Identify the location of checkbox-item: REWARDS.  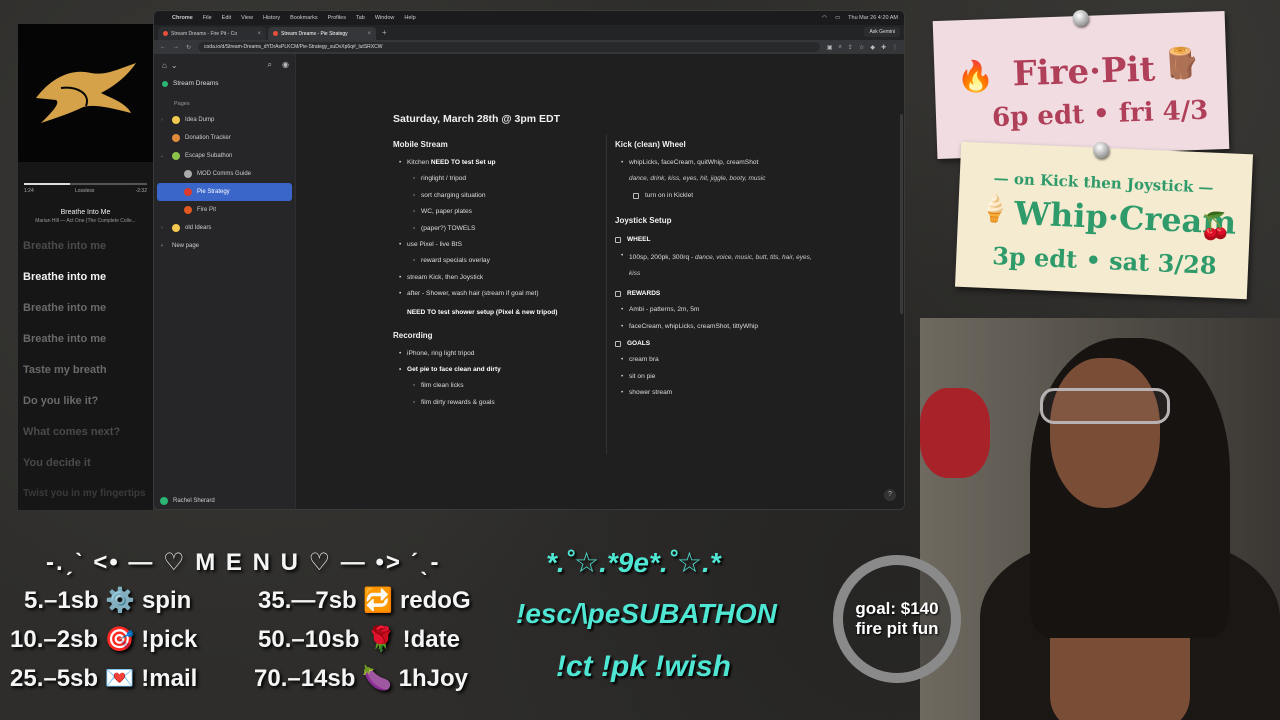
(715, 293).